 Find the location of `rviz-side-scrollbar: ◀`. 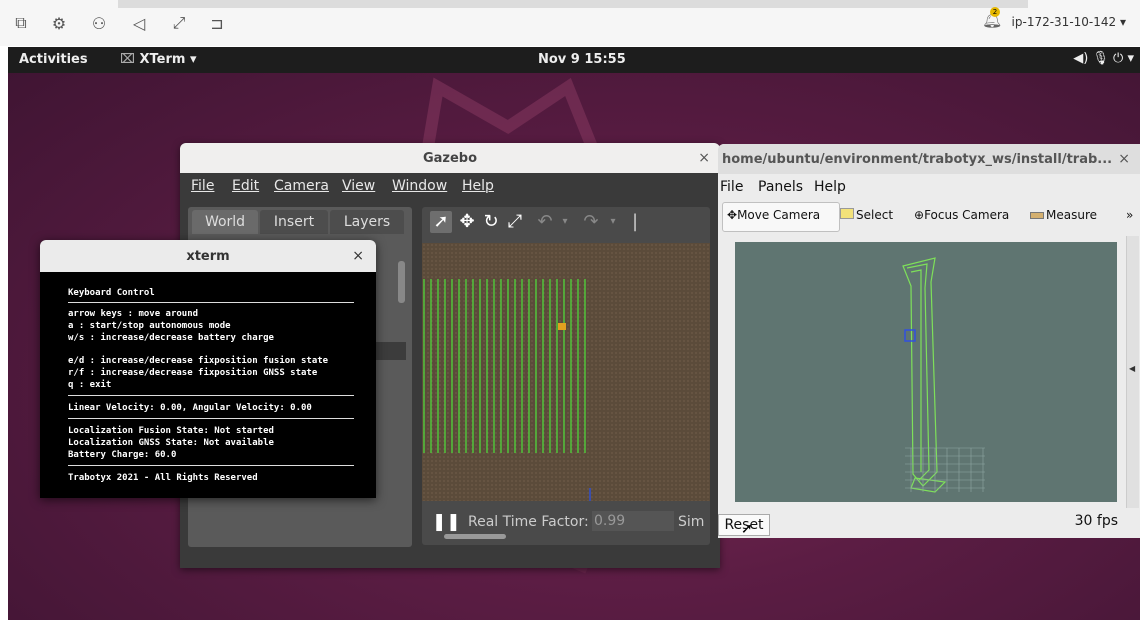

rviz-side-scrollbar: ◀ is located at coordinates (1132, 372).